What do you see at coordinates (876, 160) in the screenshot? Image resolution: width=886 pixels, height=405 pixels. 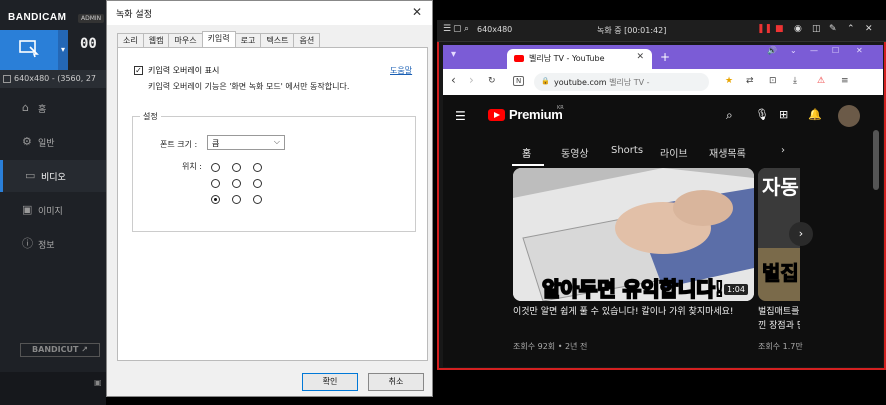 I see `page-scrollbar` at bounding box center [876, 160].